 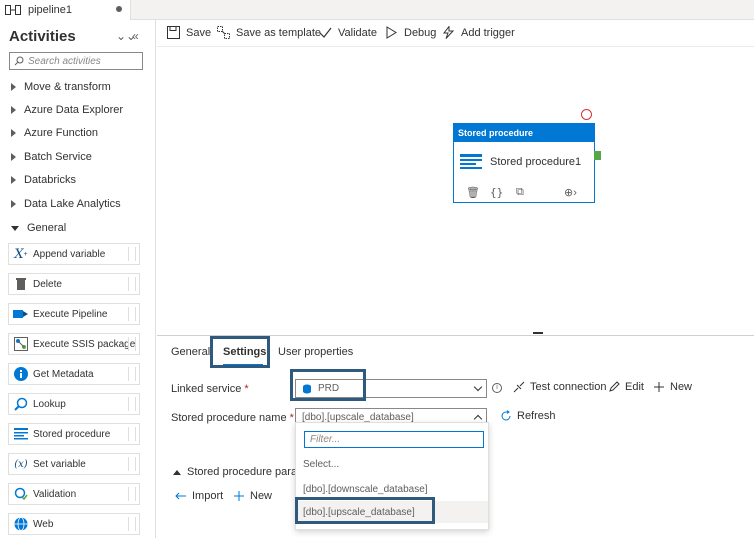 I want to click on new-parameter-button: New, so click(x=252, y=496).